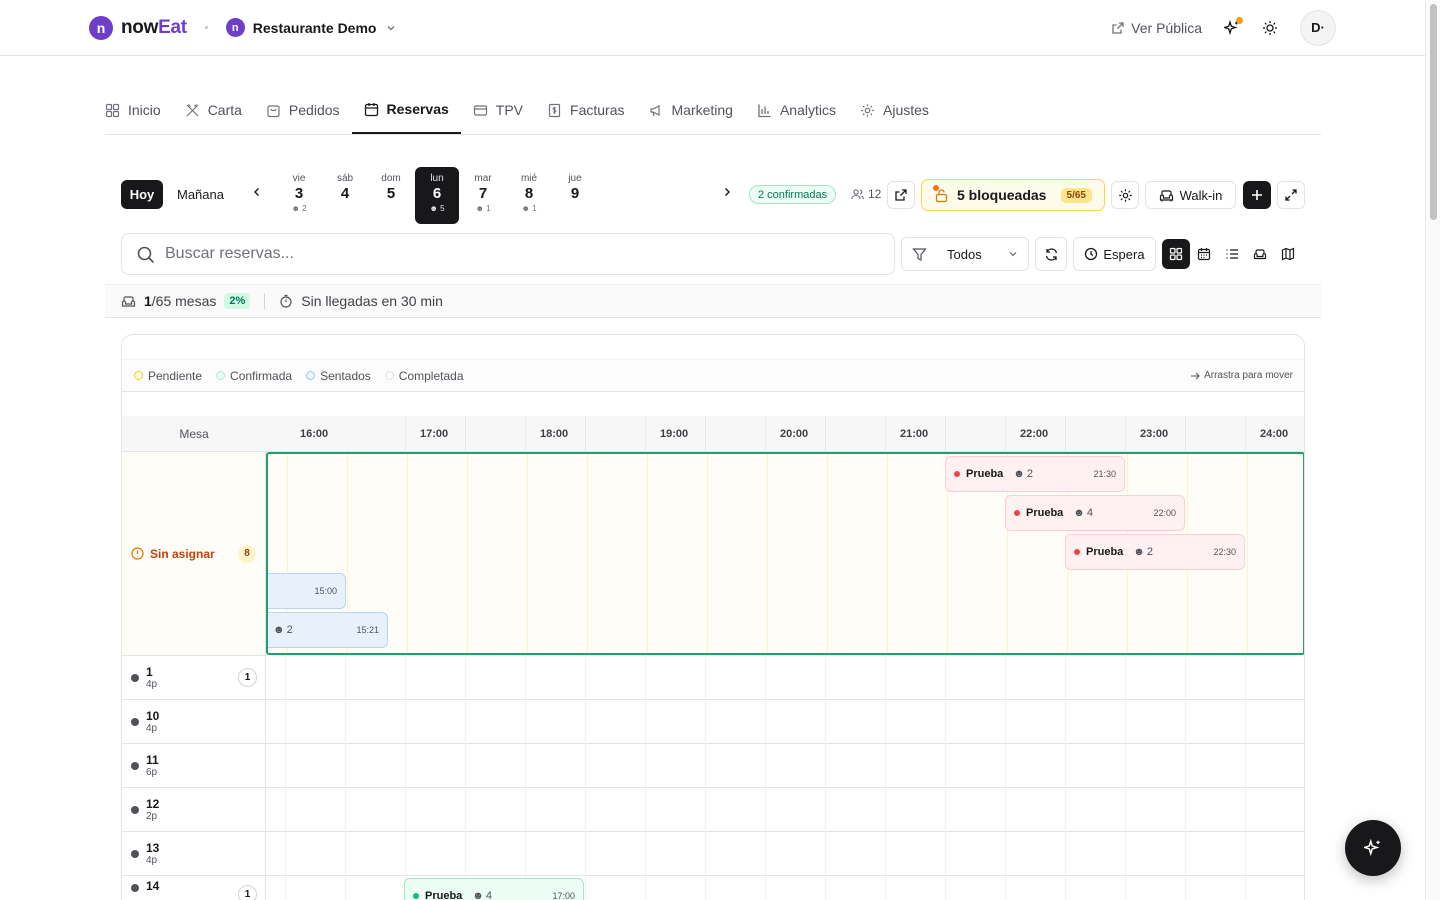  Describe the element at coordinates (345, 195) in the screenshot. I see `day-sab: sáb 4` at that location.